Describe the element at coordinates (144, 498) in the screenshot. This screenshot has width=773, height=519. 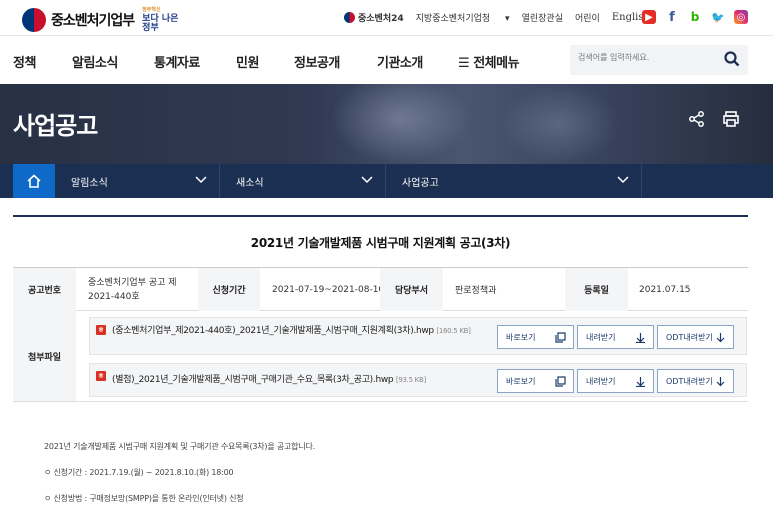
I see `post-body-line: ㅇ 신청방법 : 구매정보망(SMPP)을 통한 온라인(인터넷) 신청` at that location.